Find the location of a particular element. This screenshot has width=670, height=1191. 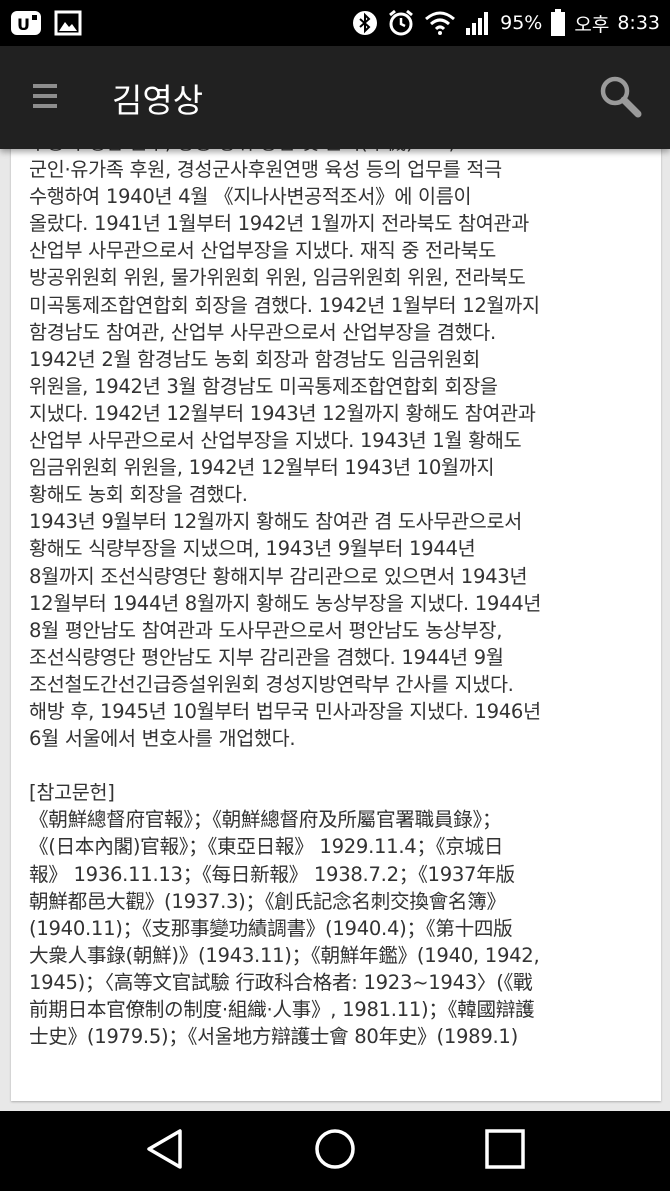

back-triangle-icon is located at coordinates (165, 1151).